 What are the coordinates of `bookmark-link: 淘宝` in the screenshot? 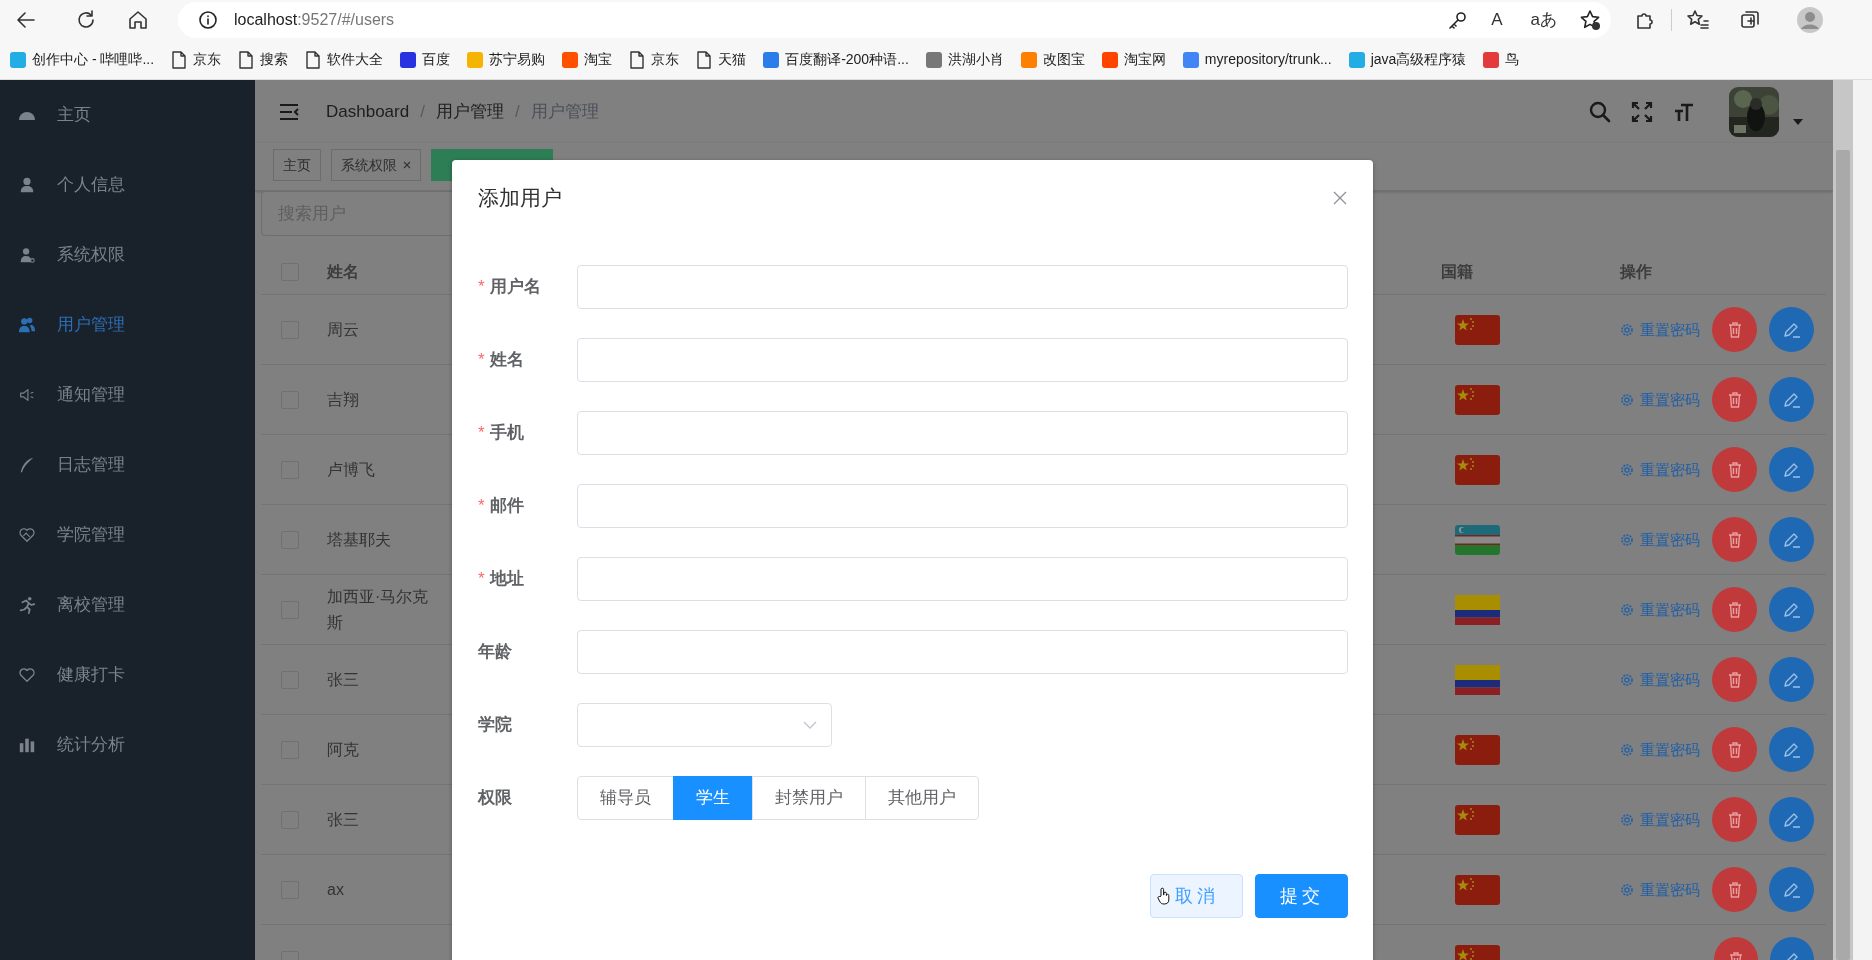 It's located at (587, 59).